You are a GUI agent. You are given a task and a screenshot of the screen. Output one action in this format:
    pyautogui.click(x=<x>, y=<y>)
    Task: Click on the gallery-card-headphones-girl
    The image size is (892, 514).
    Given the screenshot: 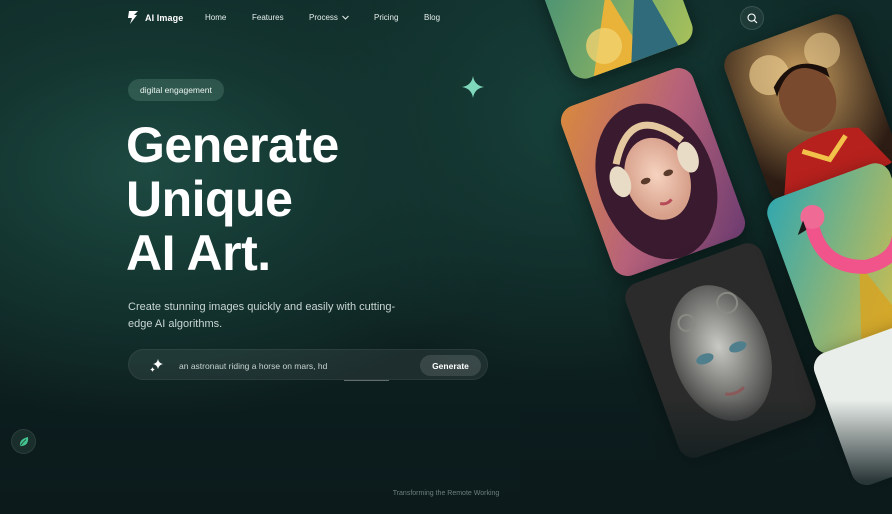 What is the action you would take?
    pyautogui.click(x=653, y=172)
    